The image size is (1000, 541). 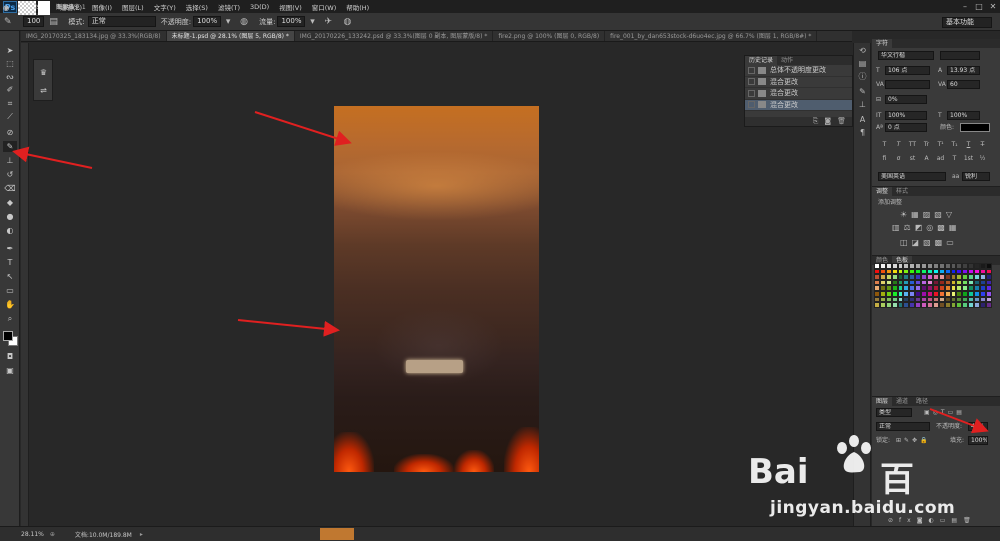 I want to click on color-swatch-fg-bg, so click(x=11, y=339).